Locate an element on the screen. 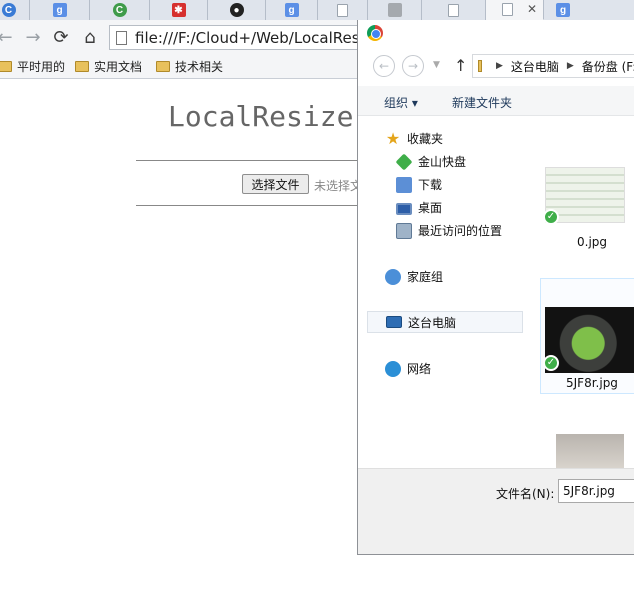 The height and width of the screenshot is (593, 634). nav-label: 金山快盘 is located at coordinates (442, 162).